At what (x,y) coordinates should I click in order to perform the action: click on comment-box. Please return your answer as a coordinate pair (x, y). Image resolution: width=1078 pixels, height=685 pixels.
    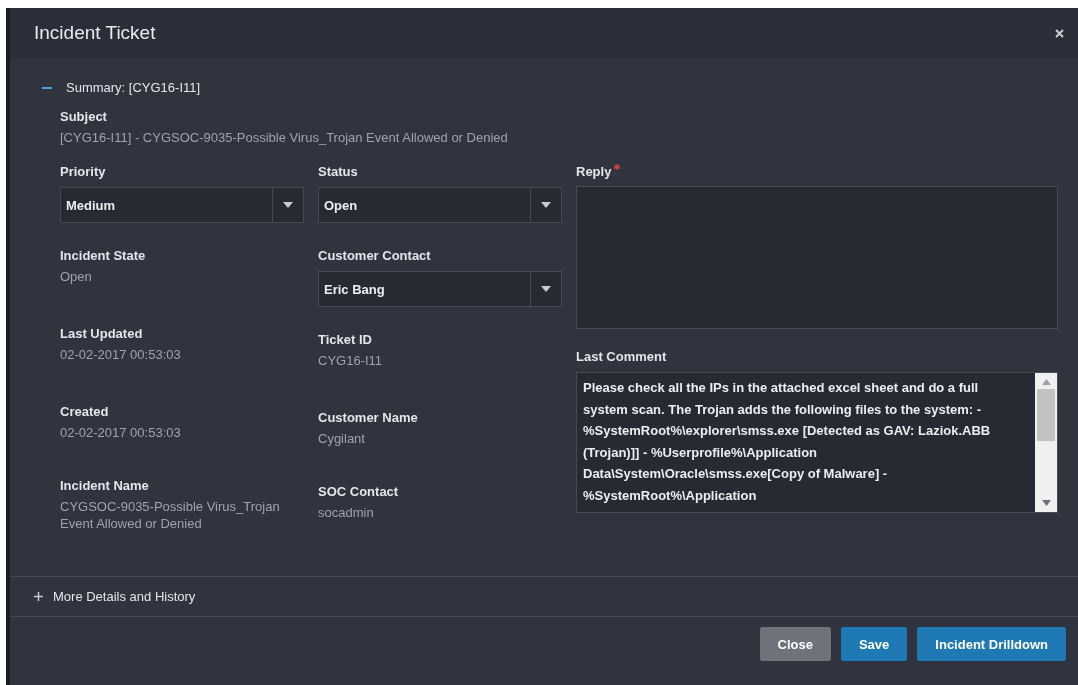
    Looking at the image, I should click on (817, 442).